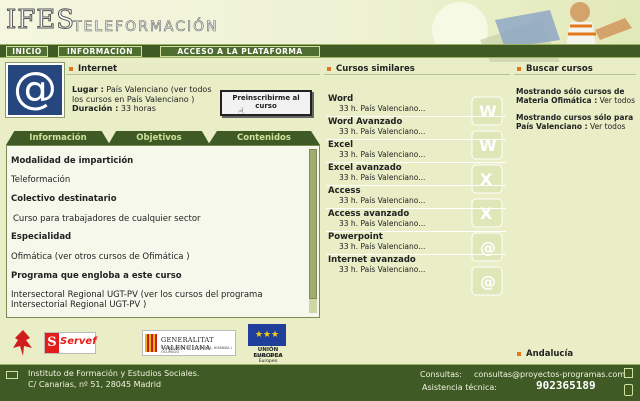 This screenshot has height=401, width=640. I want to click on nav-acceso-plataforma: ACCESO A LA PLATAFORMA, so click(240, 51).